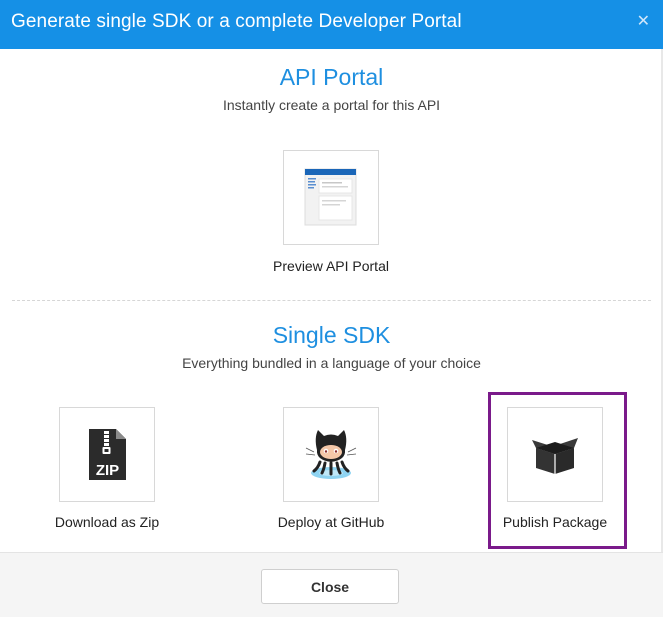 The height and width of the screenshot is (617, 663). Describe the element at coordinates (331, 105) in the screenshot. I see `api-portal-subtitle: Instantly create a portal for this API` at that location.